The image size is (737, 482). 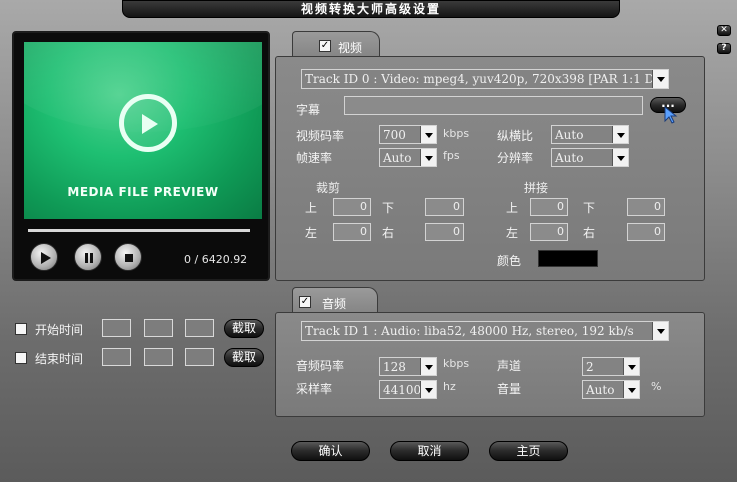 I want to click on seek-bar, so click(x=139, y=230).